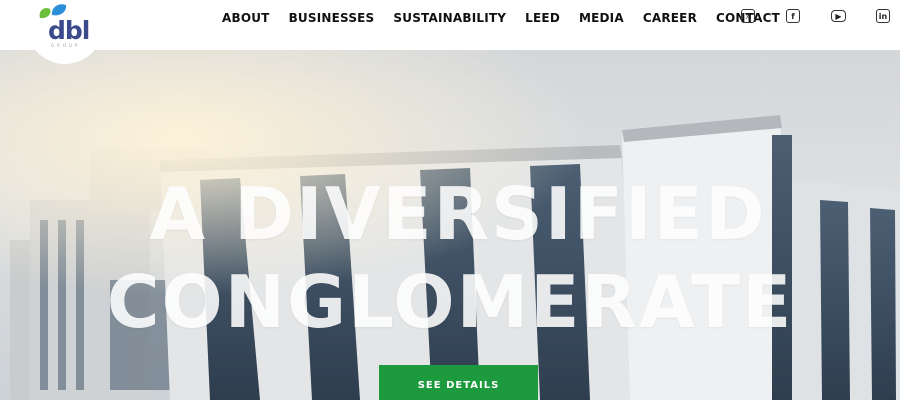  I want to click on youtube-icon: ▶, so click(838, 16).